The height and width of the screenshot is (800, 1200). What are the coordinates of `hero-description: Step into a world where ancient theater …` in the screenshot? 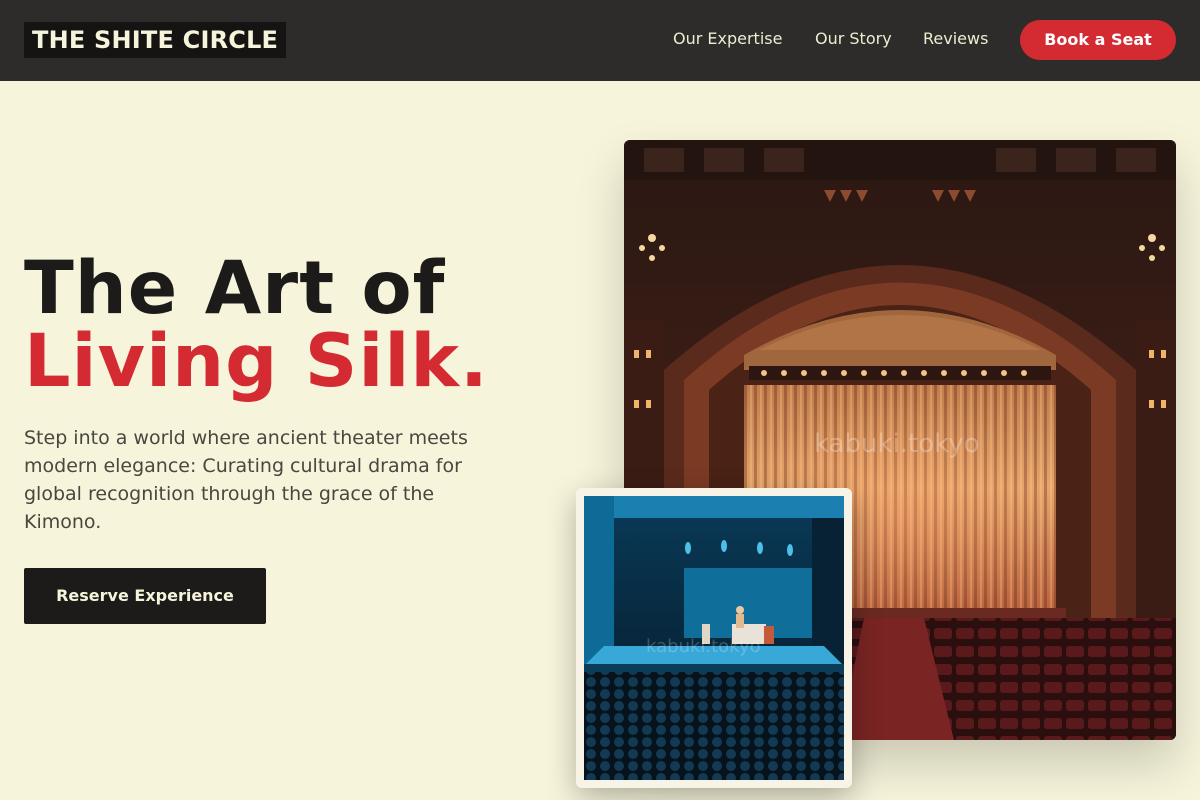 It's located at (246, 480).